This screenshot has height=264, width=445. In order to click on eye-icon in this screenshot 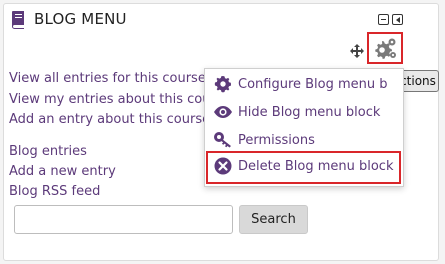, I will do `click(223, 112)`.